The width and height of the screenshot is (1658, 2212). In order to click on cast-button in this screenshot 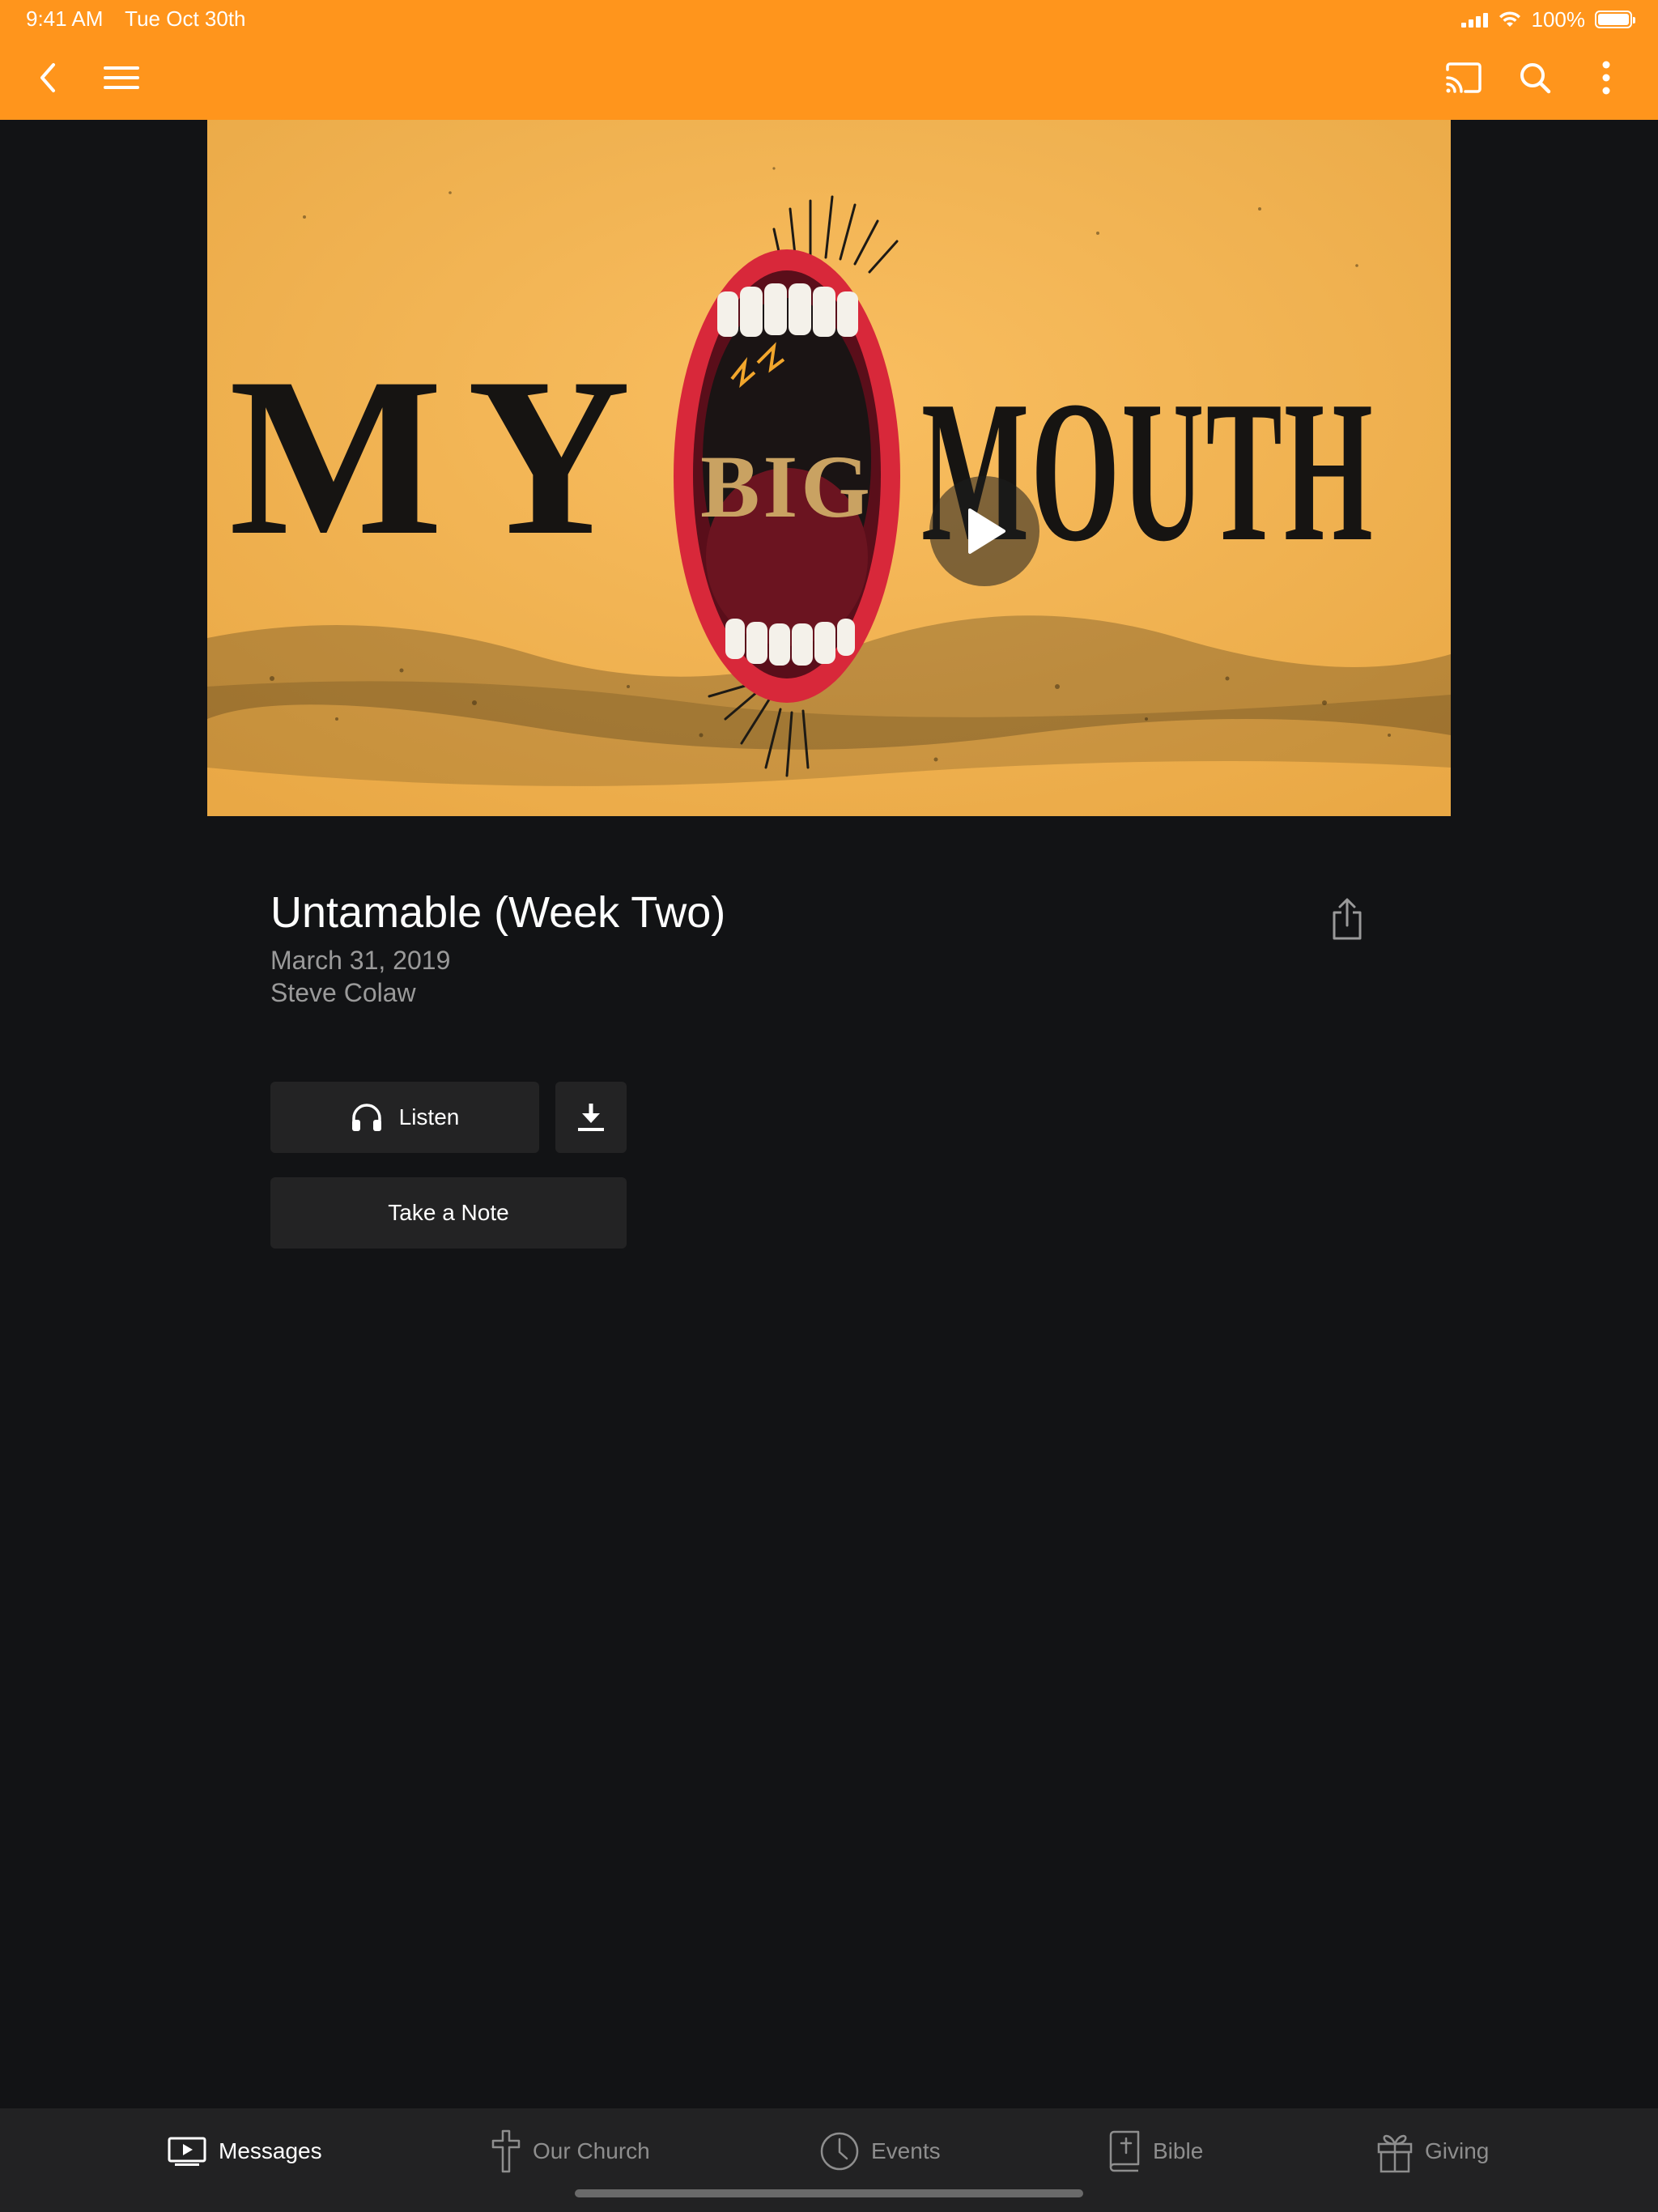, I will do `click(1464, 78)`.